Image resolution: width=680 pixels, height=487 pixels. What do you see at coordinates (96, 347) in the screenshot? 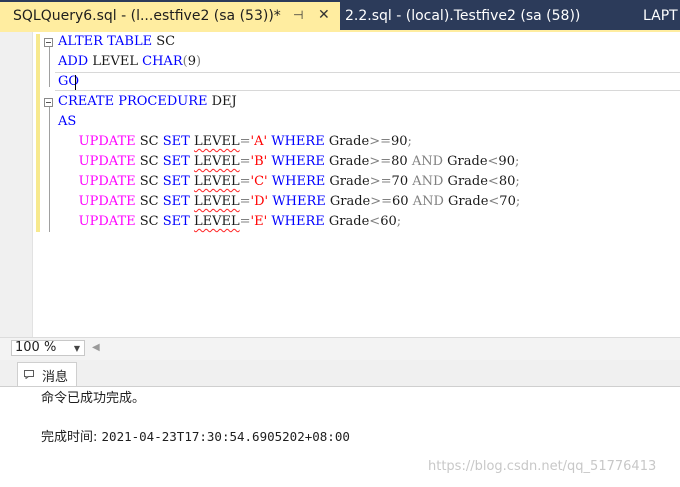
I see `scroll-left-icon: ◀` at bounding box center [96, 347].